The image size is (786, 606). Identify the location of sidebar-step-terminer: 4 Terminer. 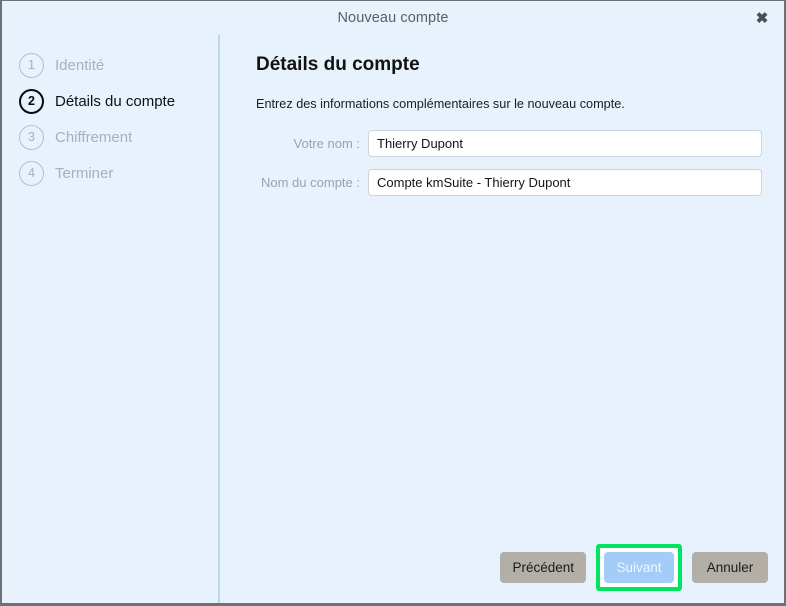
(110, 173).